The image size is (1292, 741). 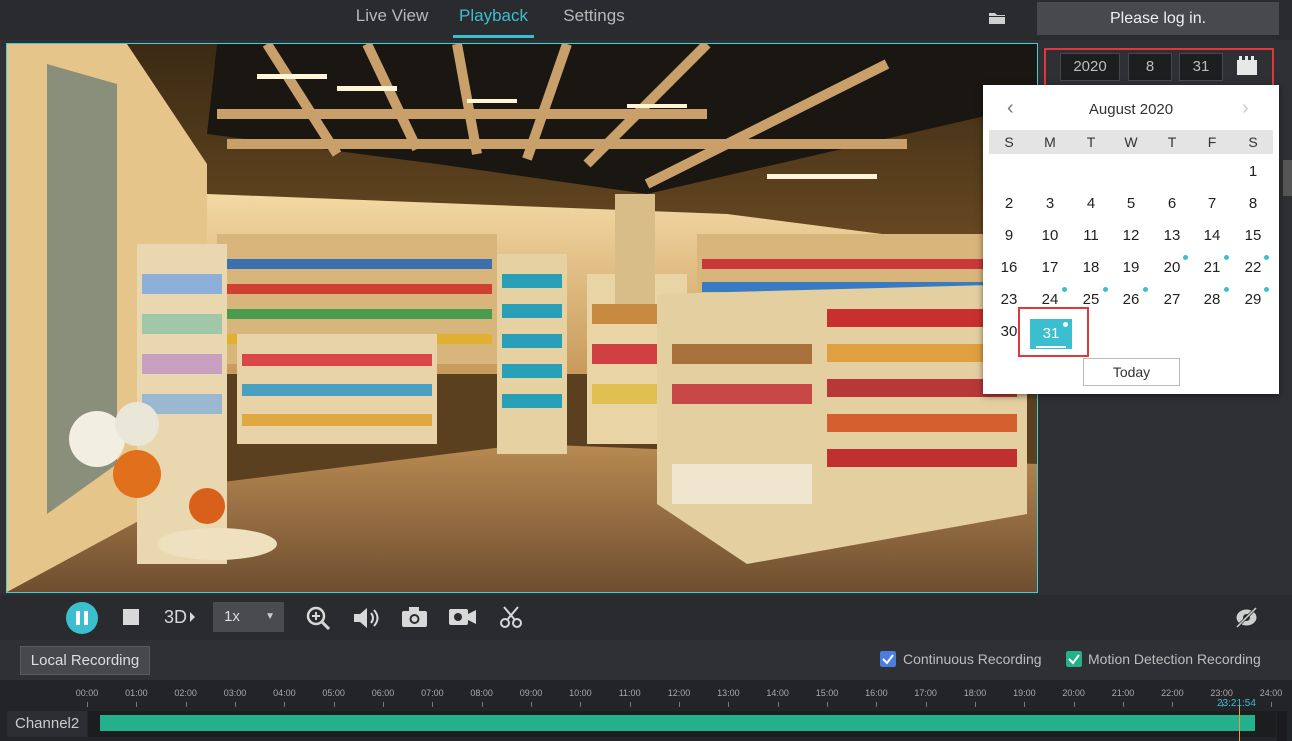 What do you see at coordinates (531, 693) in the screenshot?
I see `timeline-hour-label: 09:00` at bounding box center [531, 693].